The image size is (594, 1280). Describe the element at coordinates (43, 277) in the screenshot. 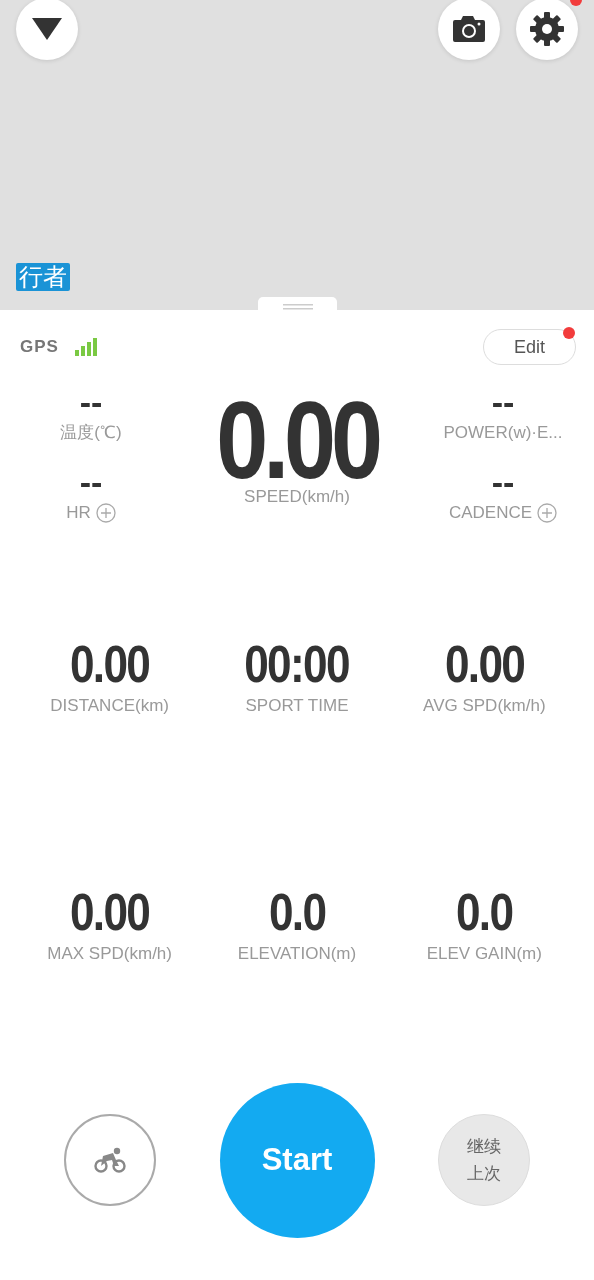

I see `logo-badge: 行者` at that location.